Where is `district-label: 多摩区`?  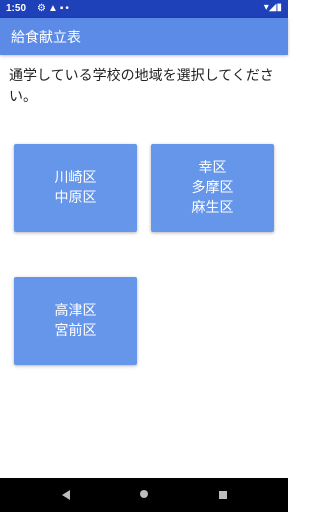
district-label: 多摩区 is located at coordinates (212, 188).